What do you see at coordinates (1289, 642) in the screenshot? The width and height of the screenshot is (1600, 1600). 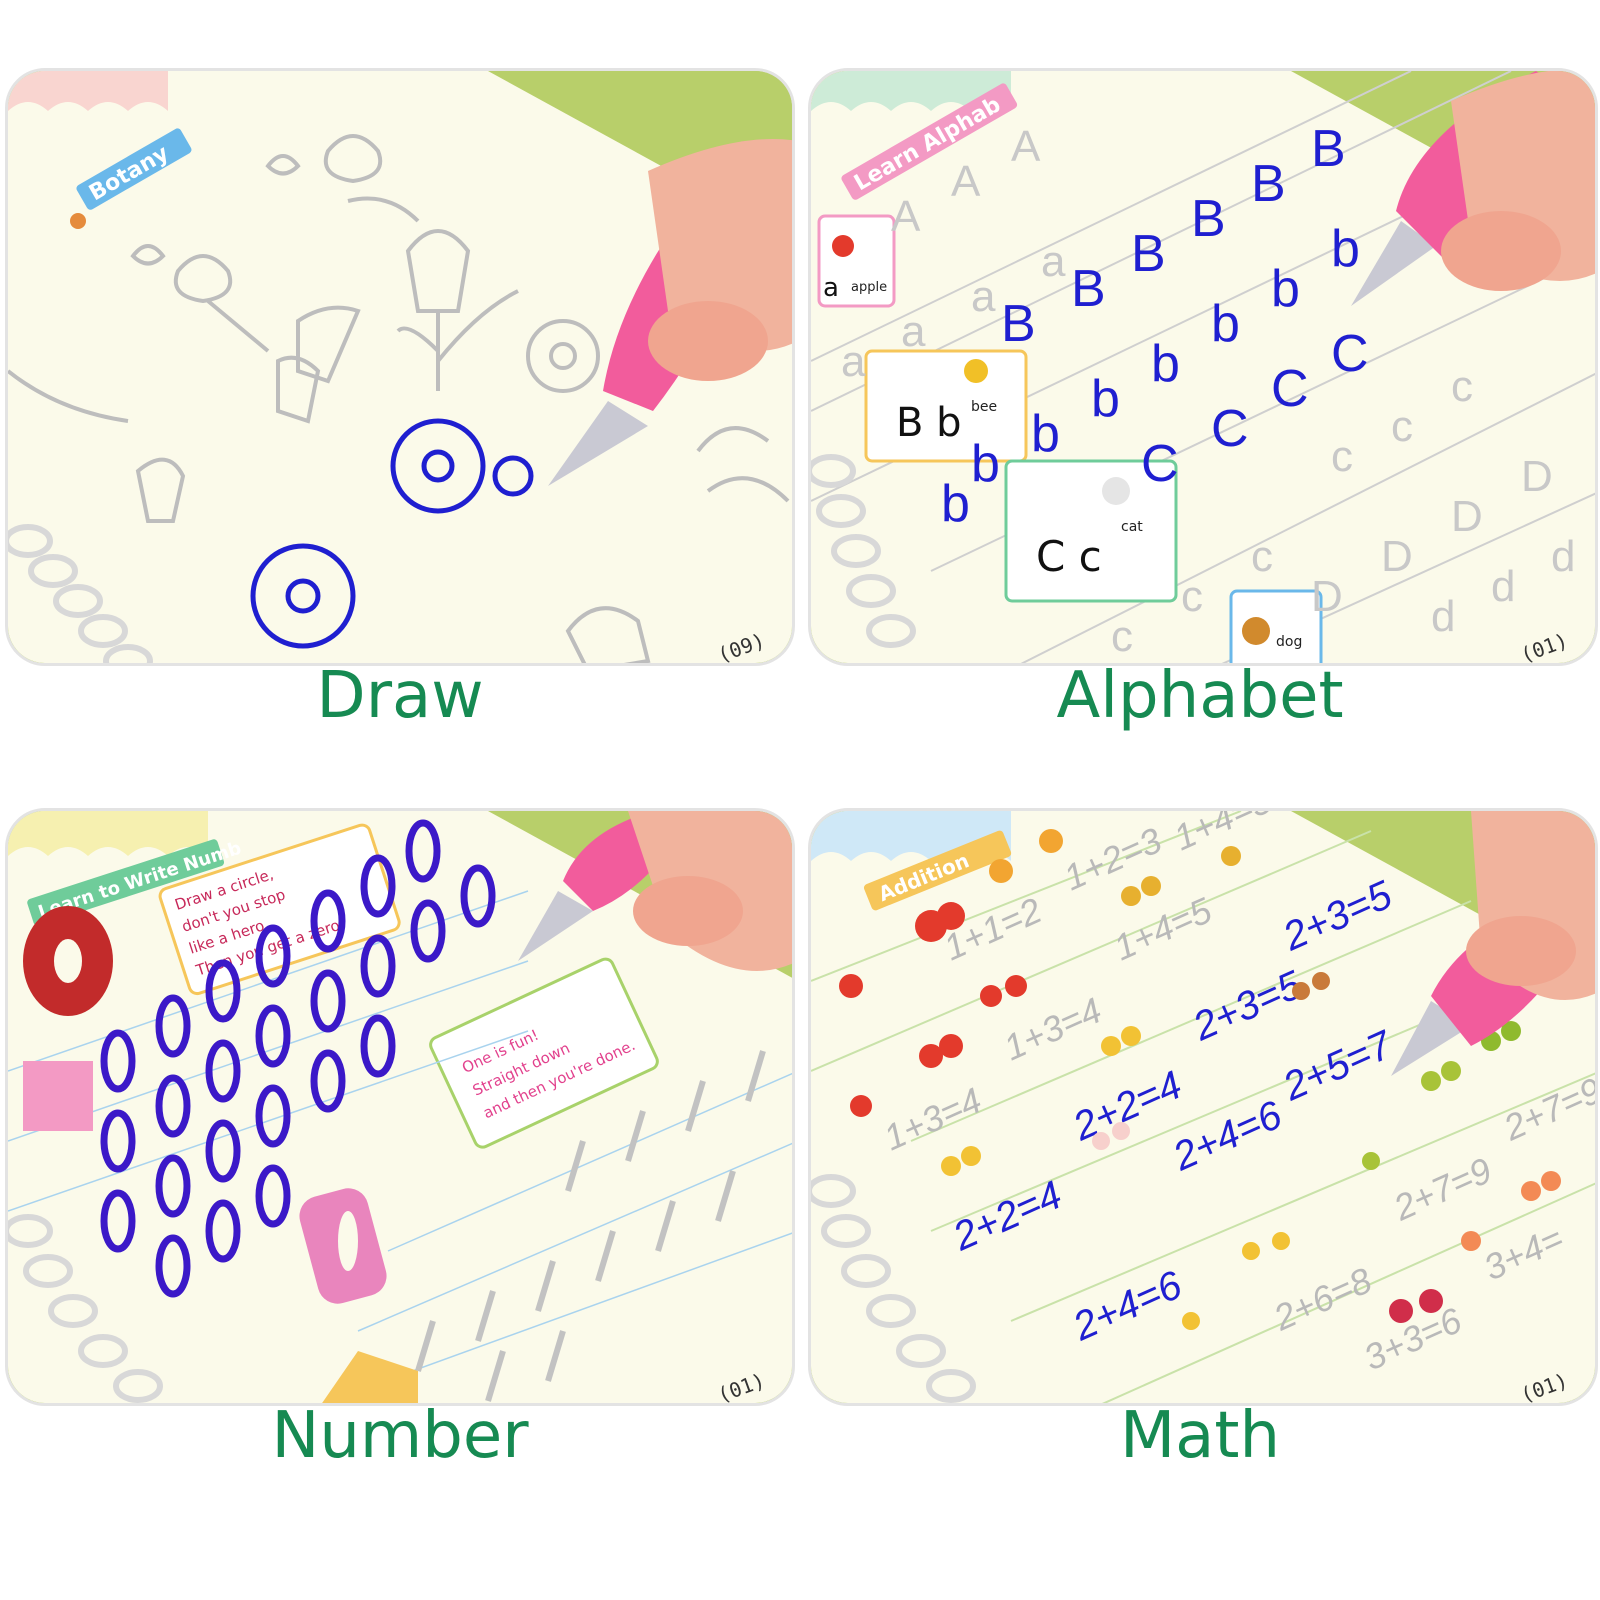 I see `svg-text: dog` at bounding box center [1289, 642].